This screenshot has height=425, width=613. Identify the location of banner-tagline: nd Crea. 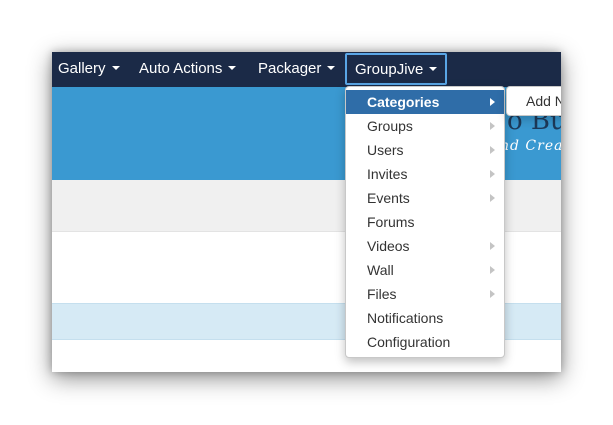
(530, 146).